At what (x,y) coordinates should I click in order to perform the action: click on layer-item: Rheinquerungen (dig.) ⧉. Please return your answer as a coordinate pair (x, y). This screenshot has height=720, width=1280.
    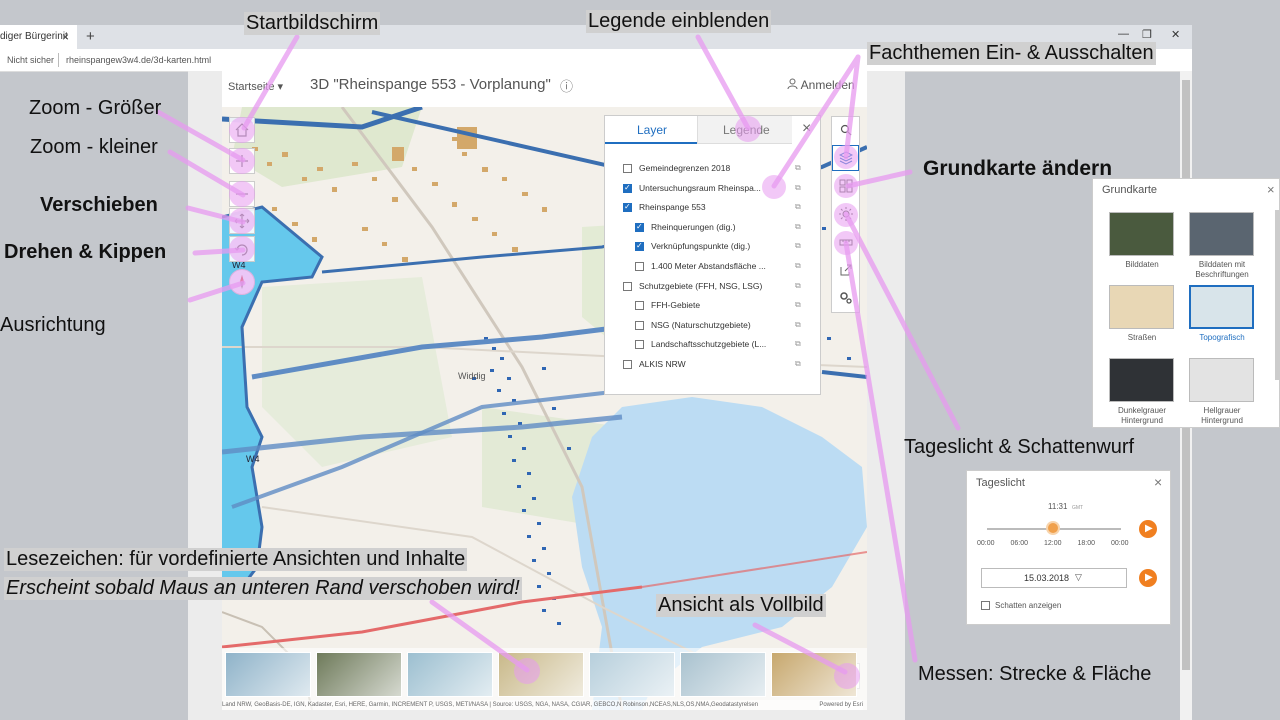
    Looking at the image, I should click on (712, 228).